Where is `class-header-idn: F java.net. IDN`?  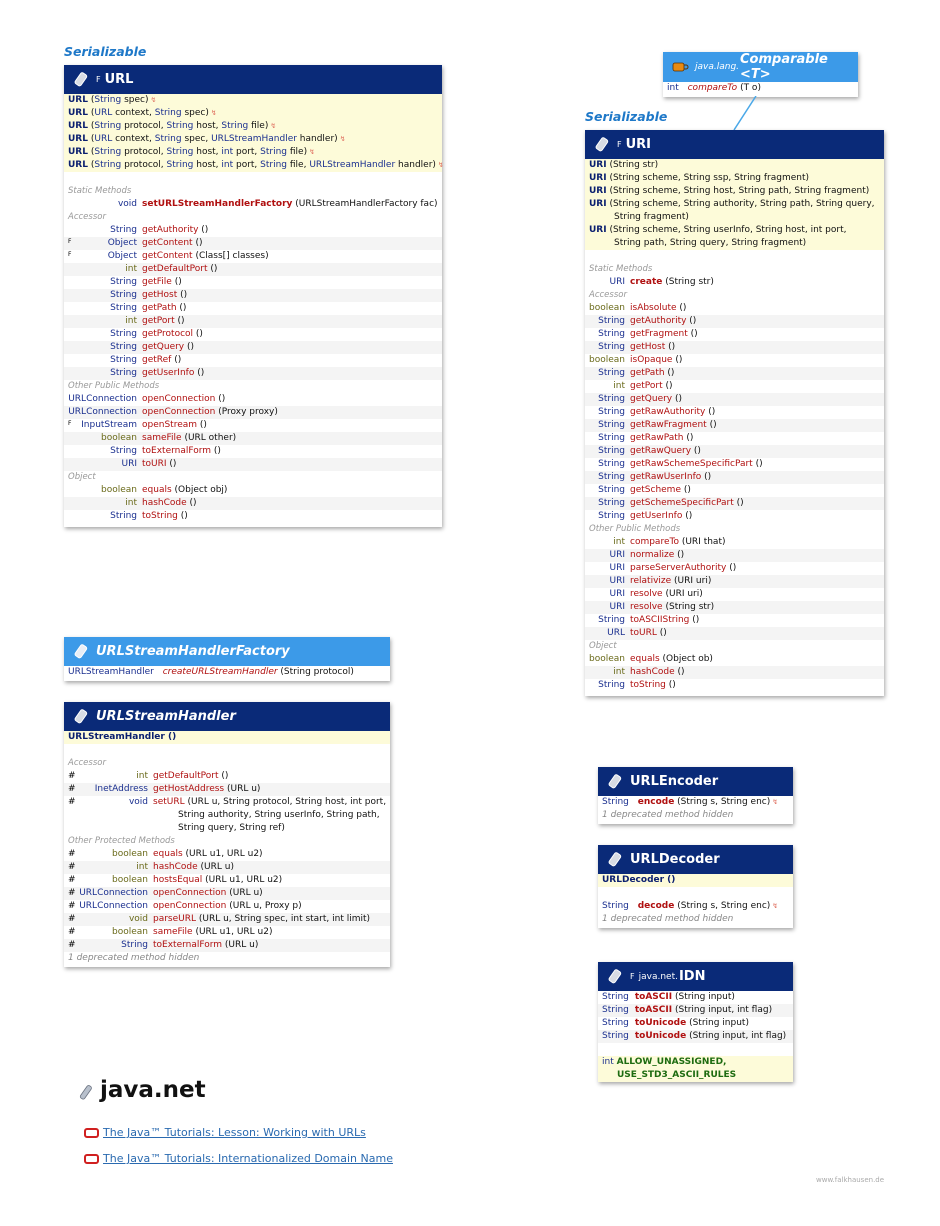 class-header-idn: F java.net. IDN is located at coordinates (695, 976).